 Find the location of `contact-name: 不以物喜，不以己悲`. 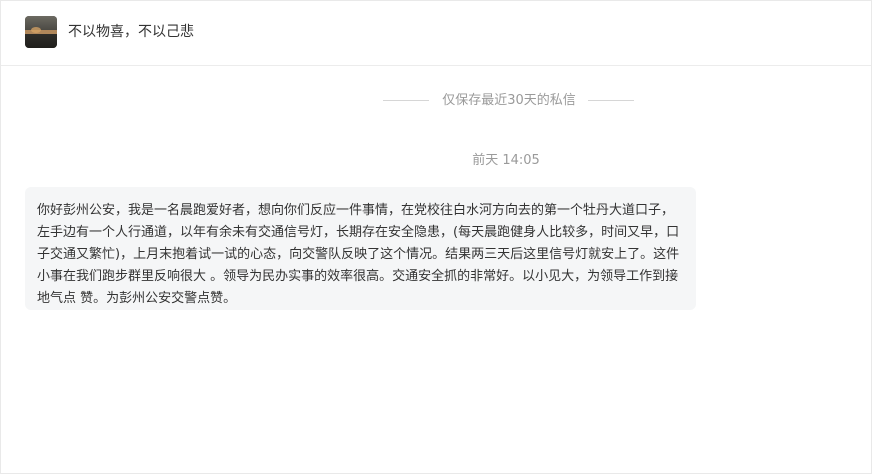

contact-name: 不以物喜，不以己悲 is located at coordinates (131, 32).